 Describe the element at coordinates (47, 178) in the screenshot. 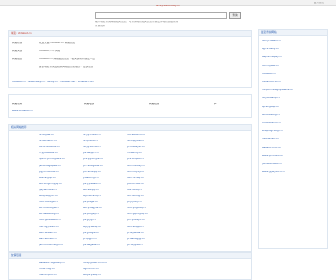

I see `site-link: afaf.afgnp.cn` at that location.